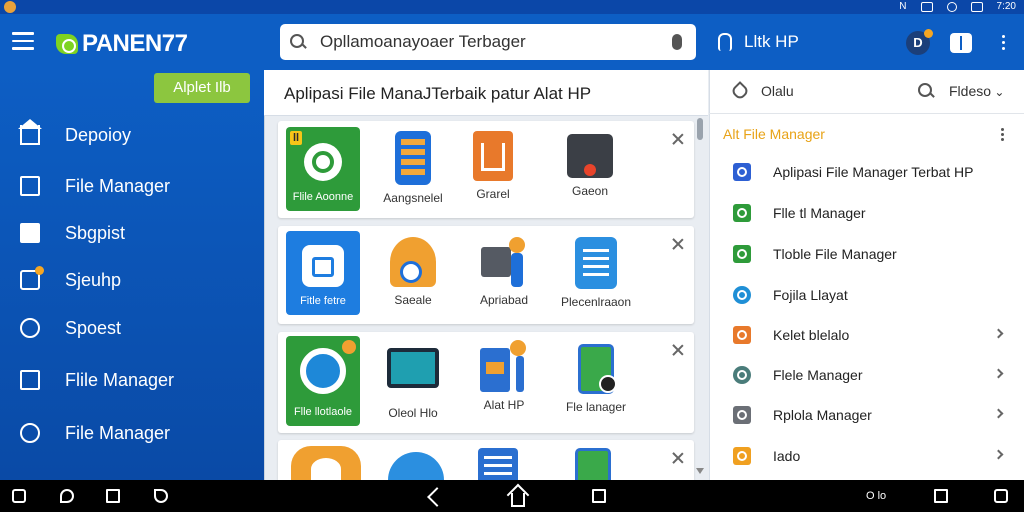  What do you see at coordinates (132, 328) in the screenshot?
I see `sidebar-item-spoest: Spoest` at bounding box center [132, 328].